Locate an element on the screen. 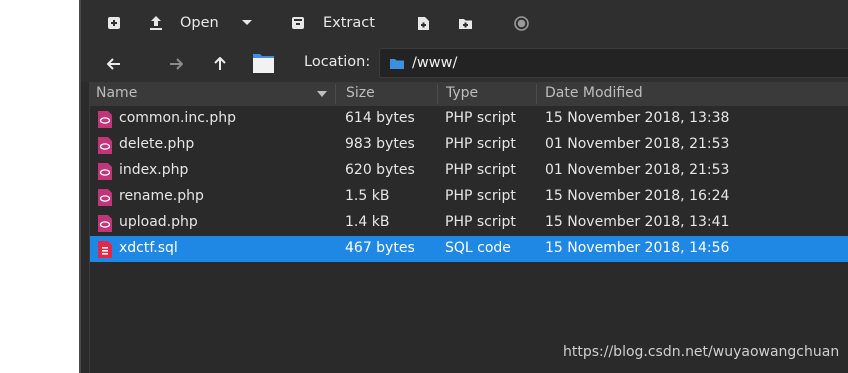 The height and width of the screenshot is (373, 848). home-folder-button is located at coordinates (263, 63).